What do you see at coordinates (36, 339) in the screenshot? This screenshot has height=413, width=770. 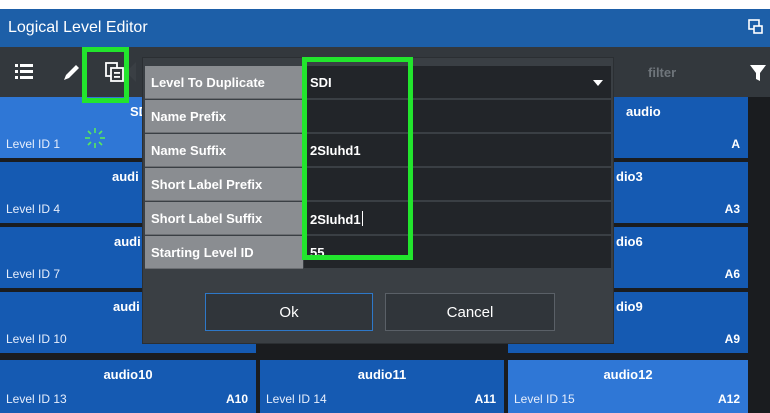 I see `tile-level-id: Level ID 10` at bounding box center [36, 339].